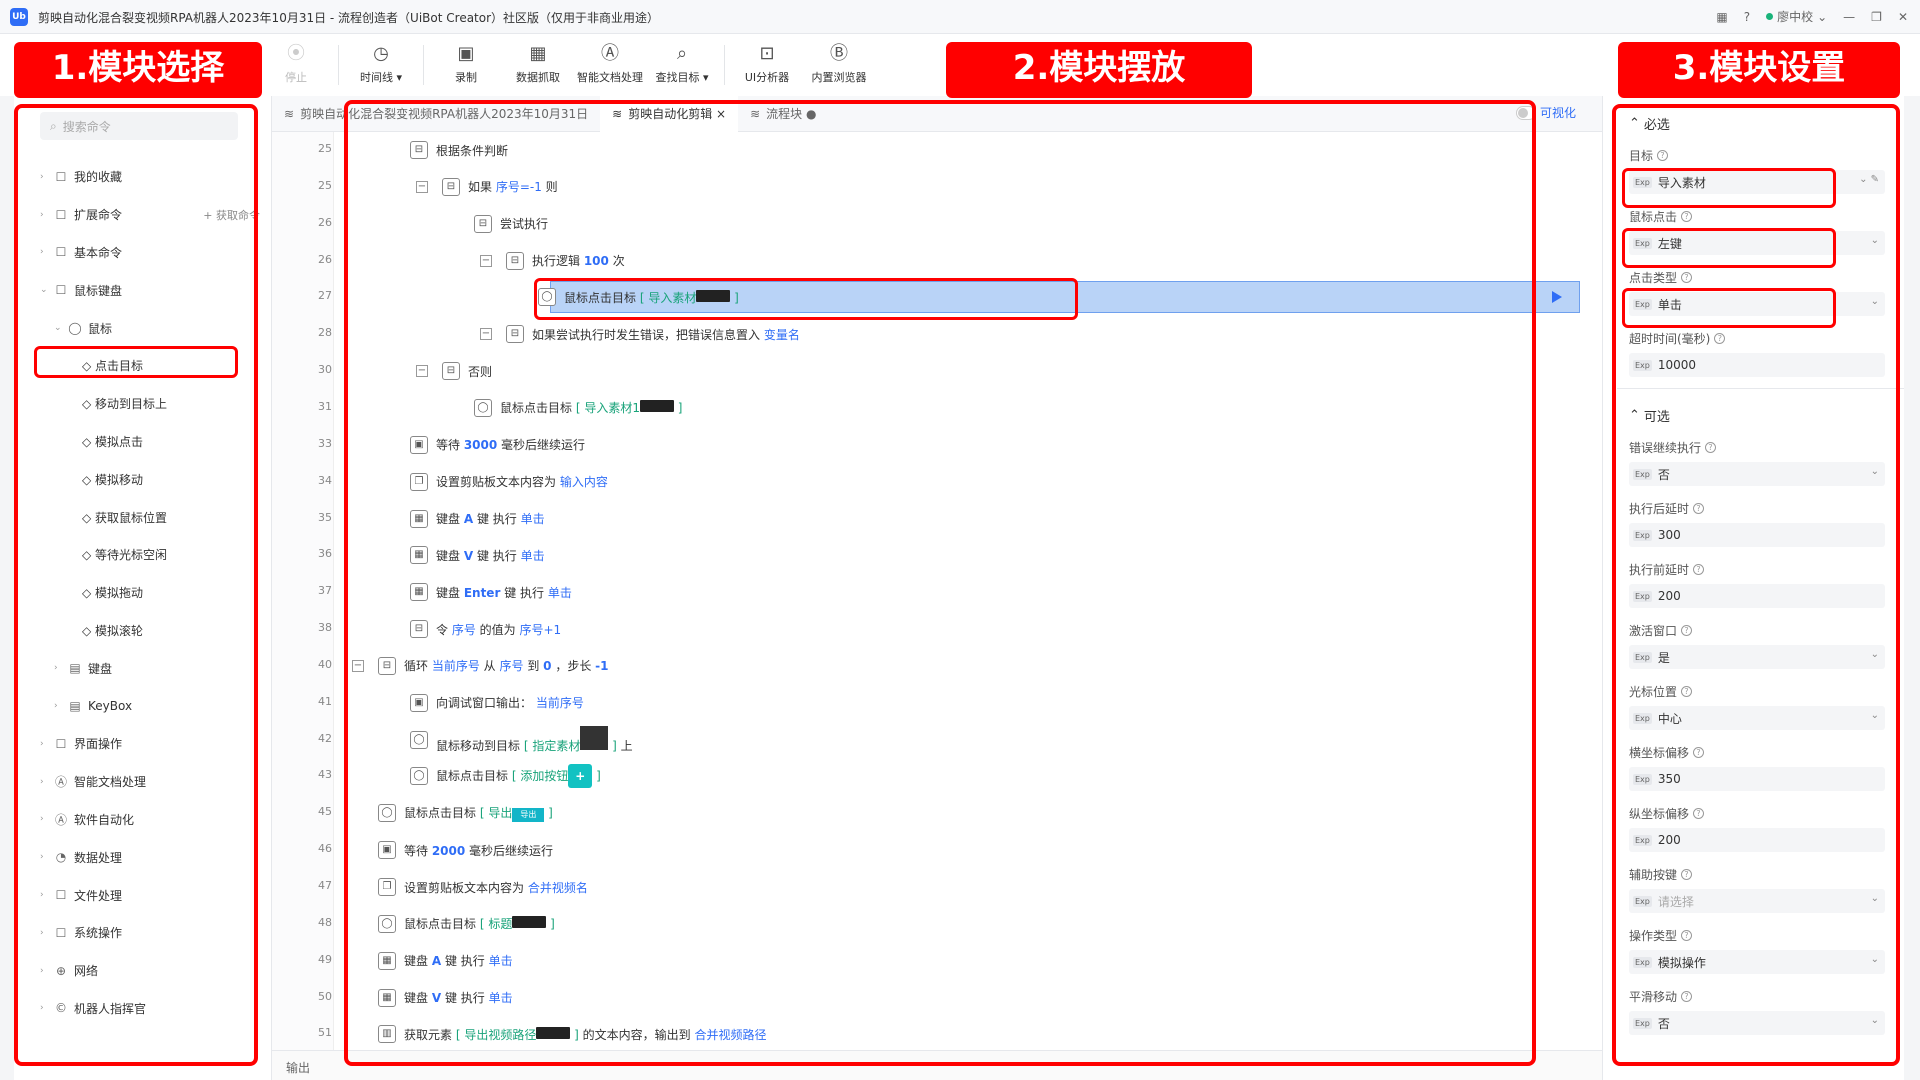 This screenshot has width=1920, height=1080. What do you see at coordinates (1757, 535) in the screenshot?
I see `property-input: Exp 300` at bounding box center [1757, 535].